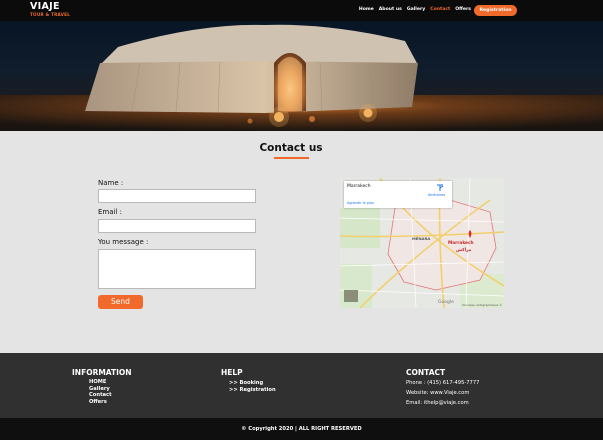 This screenshot has width=603, height=440. Describe the element at coordinates (482, 305) in the screenshot. I see `map-credit: Données cartographiques ©` at that location.